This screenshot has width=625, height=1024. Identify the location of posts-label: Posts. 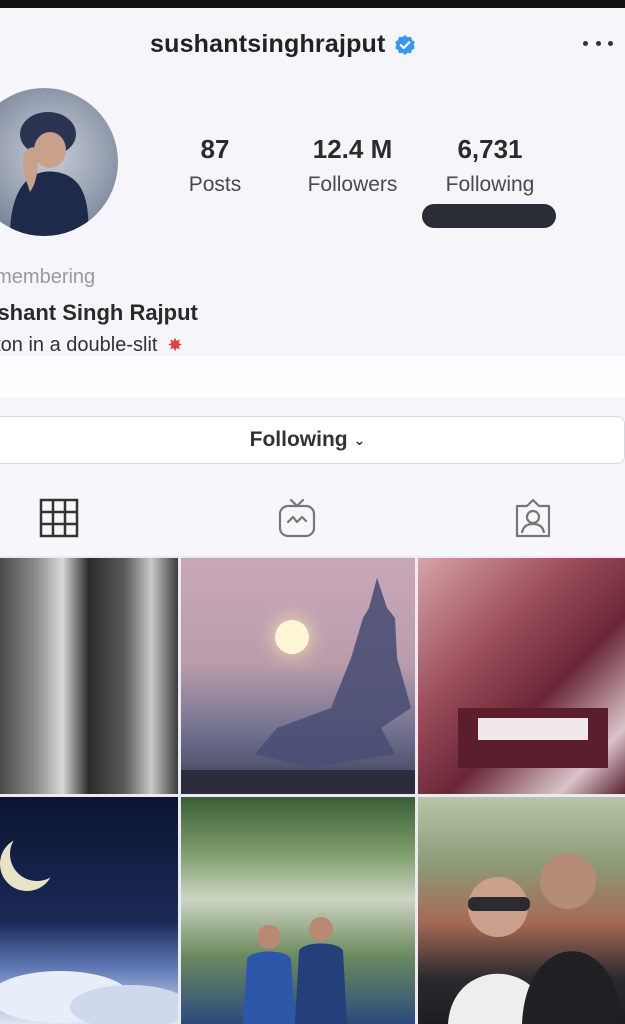
(215, 184).